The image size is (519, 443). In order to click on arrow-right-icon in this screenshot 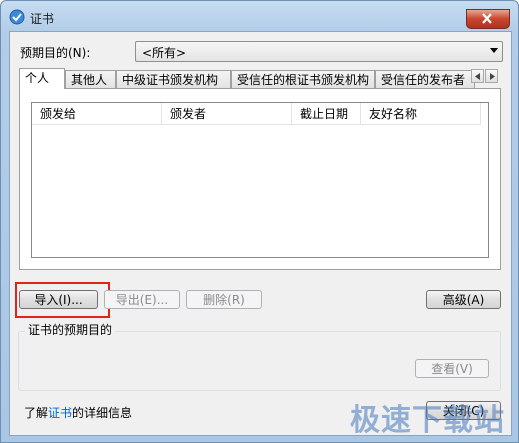, I will do `click(492, 76)`.